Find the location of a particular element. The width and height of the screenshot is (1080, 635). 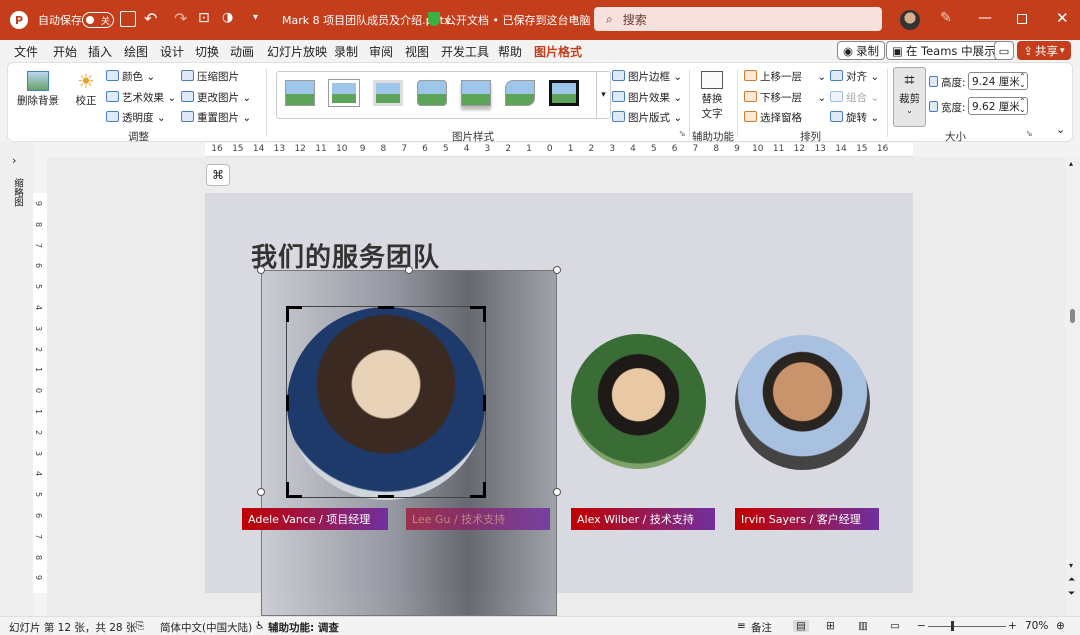

tab-record: 录制 is located at coordinates (346, 51).